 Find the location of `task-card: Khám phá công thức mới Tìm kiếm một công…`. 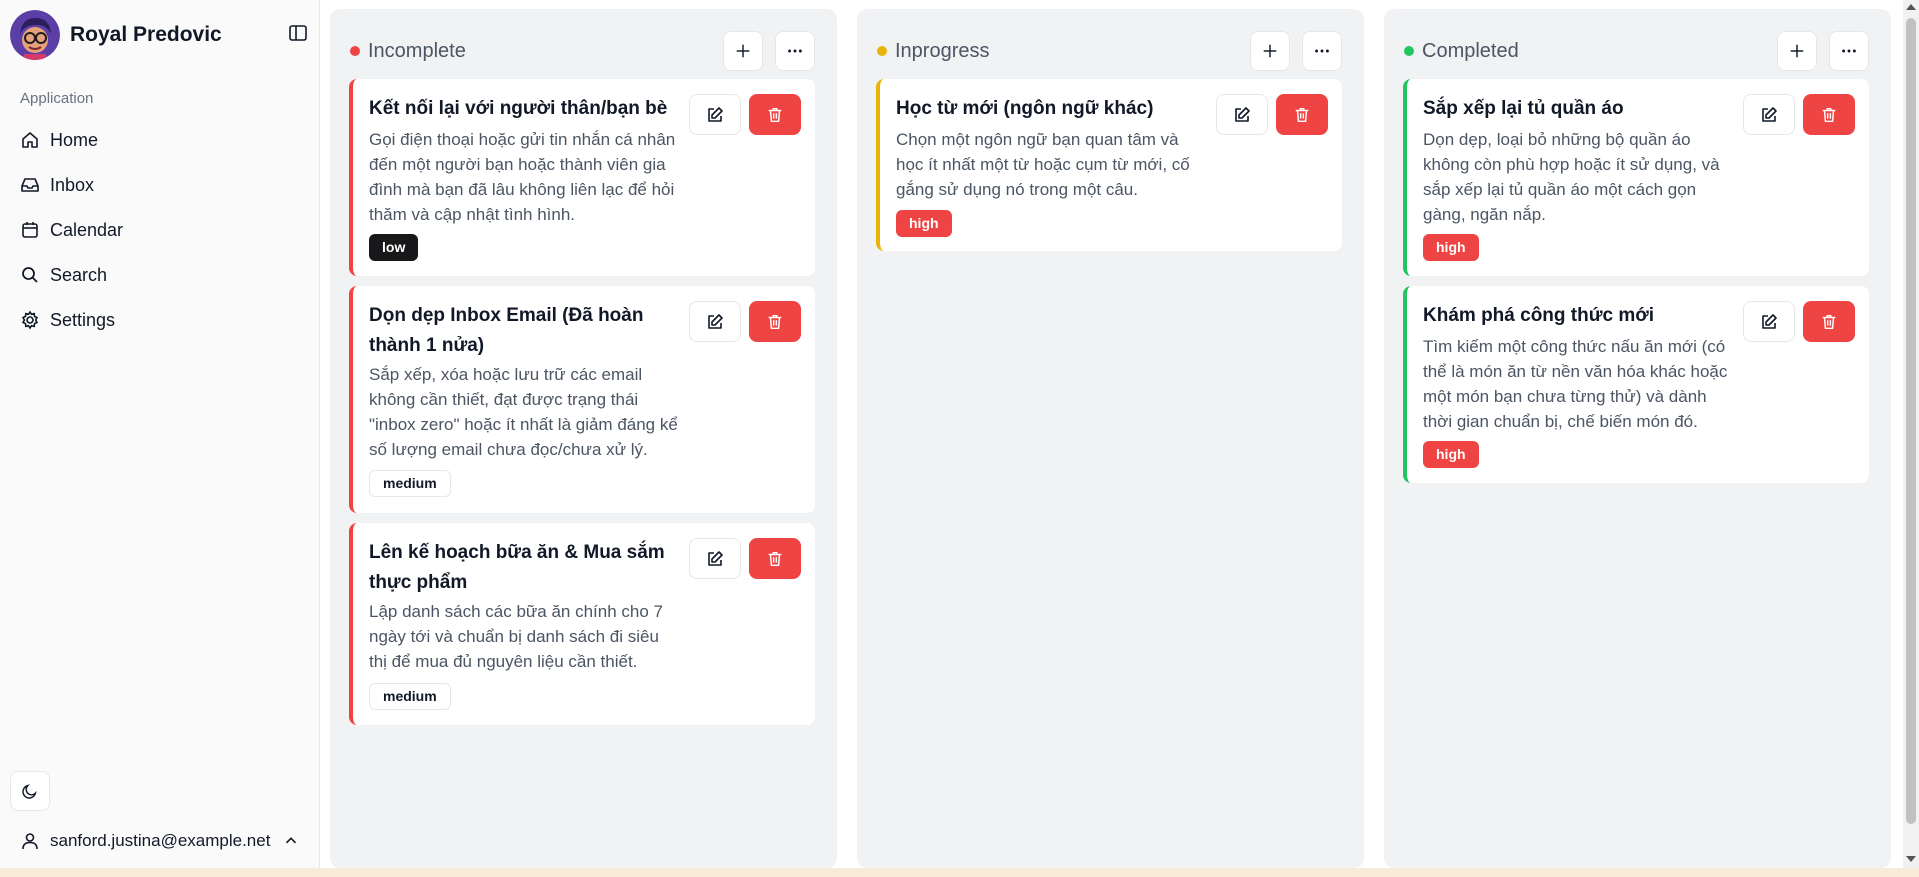

task-card: Khám phá công thức mới Tìm kiếm một công… is located at coordinates (1636, 384).